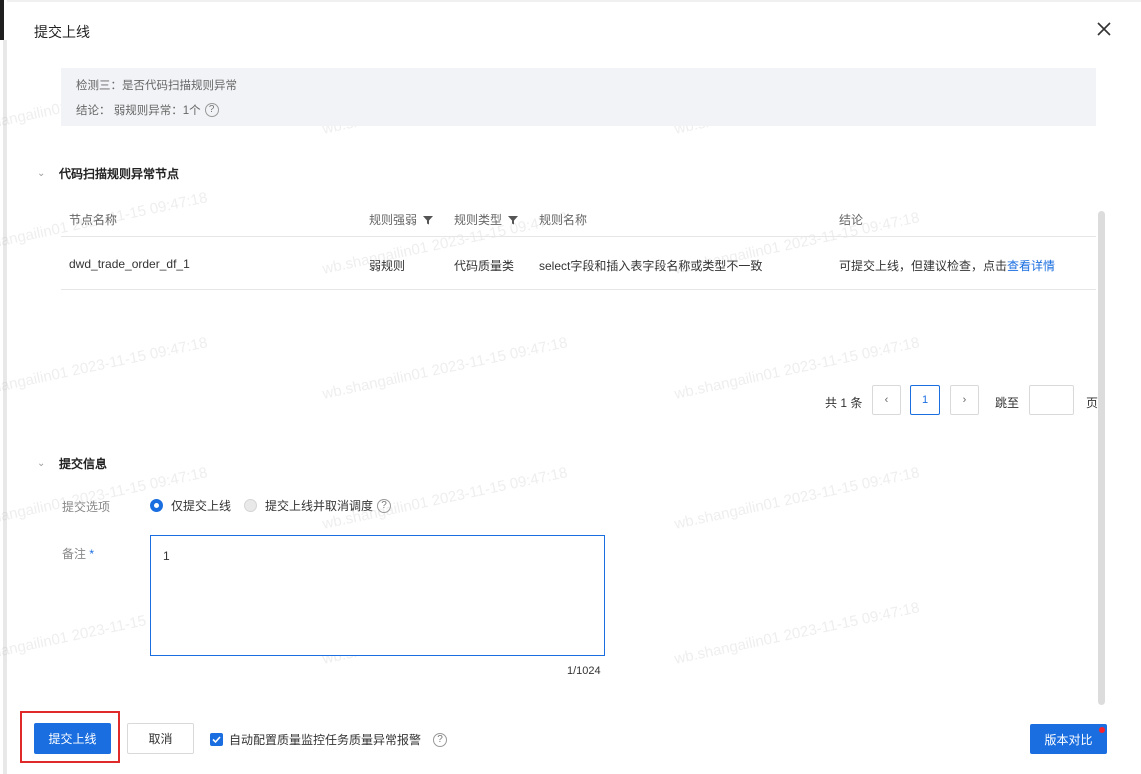 This screenshot has width=1141, height=774. Describe the element at coordinates (72, 738) in the screenshot. I see `submit-button: 提交上线` at that location.